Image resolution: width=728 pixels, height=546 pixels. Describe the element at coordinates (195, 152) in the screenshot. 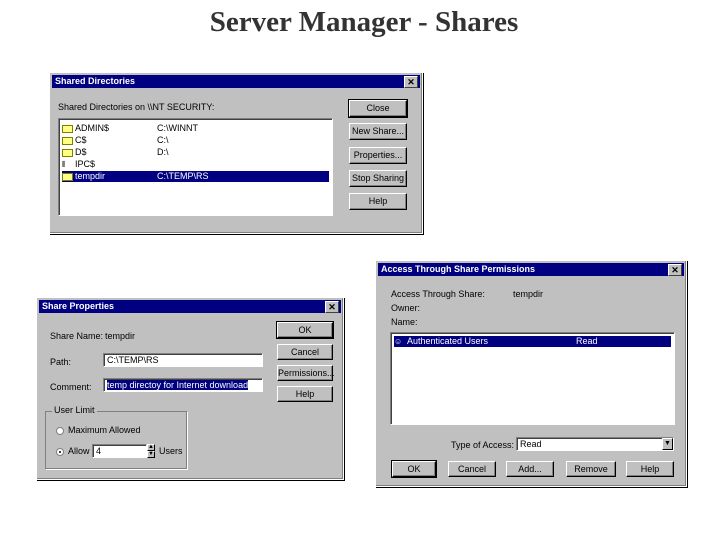

I see `list-item: D$ D:\` at that location.